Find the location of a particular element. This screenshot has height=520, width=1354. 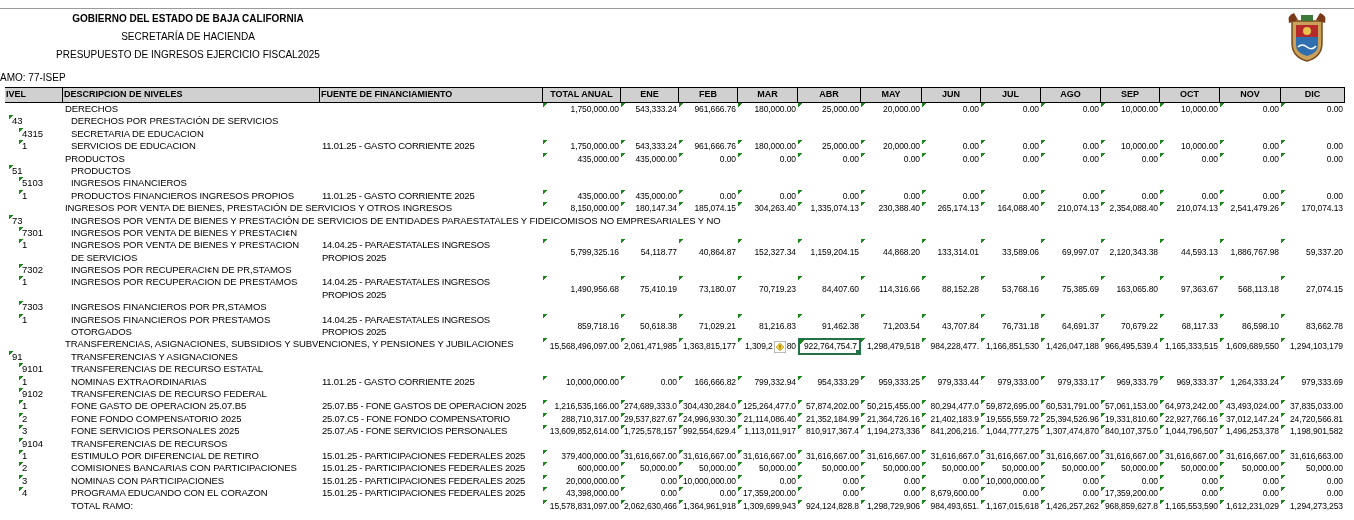

description-text: NOMINAS CON PARTICIPACIONES is located at coordinates (148, 481).